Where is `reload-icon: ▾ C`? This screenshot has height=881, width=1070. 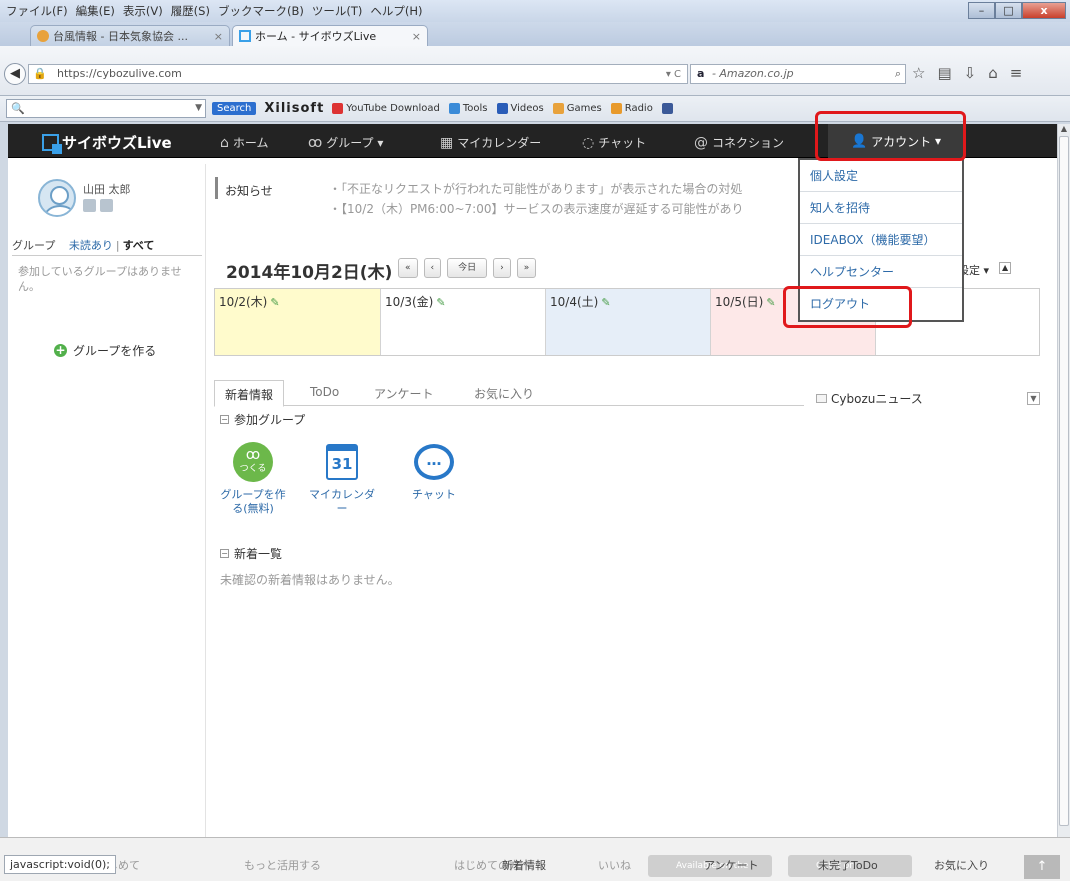 reload-icon: ▾ C is located at coordinates (673, 75).